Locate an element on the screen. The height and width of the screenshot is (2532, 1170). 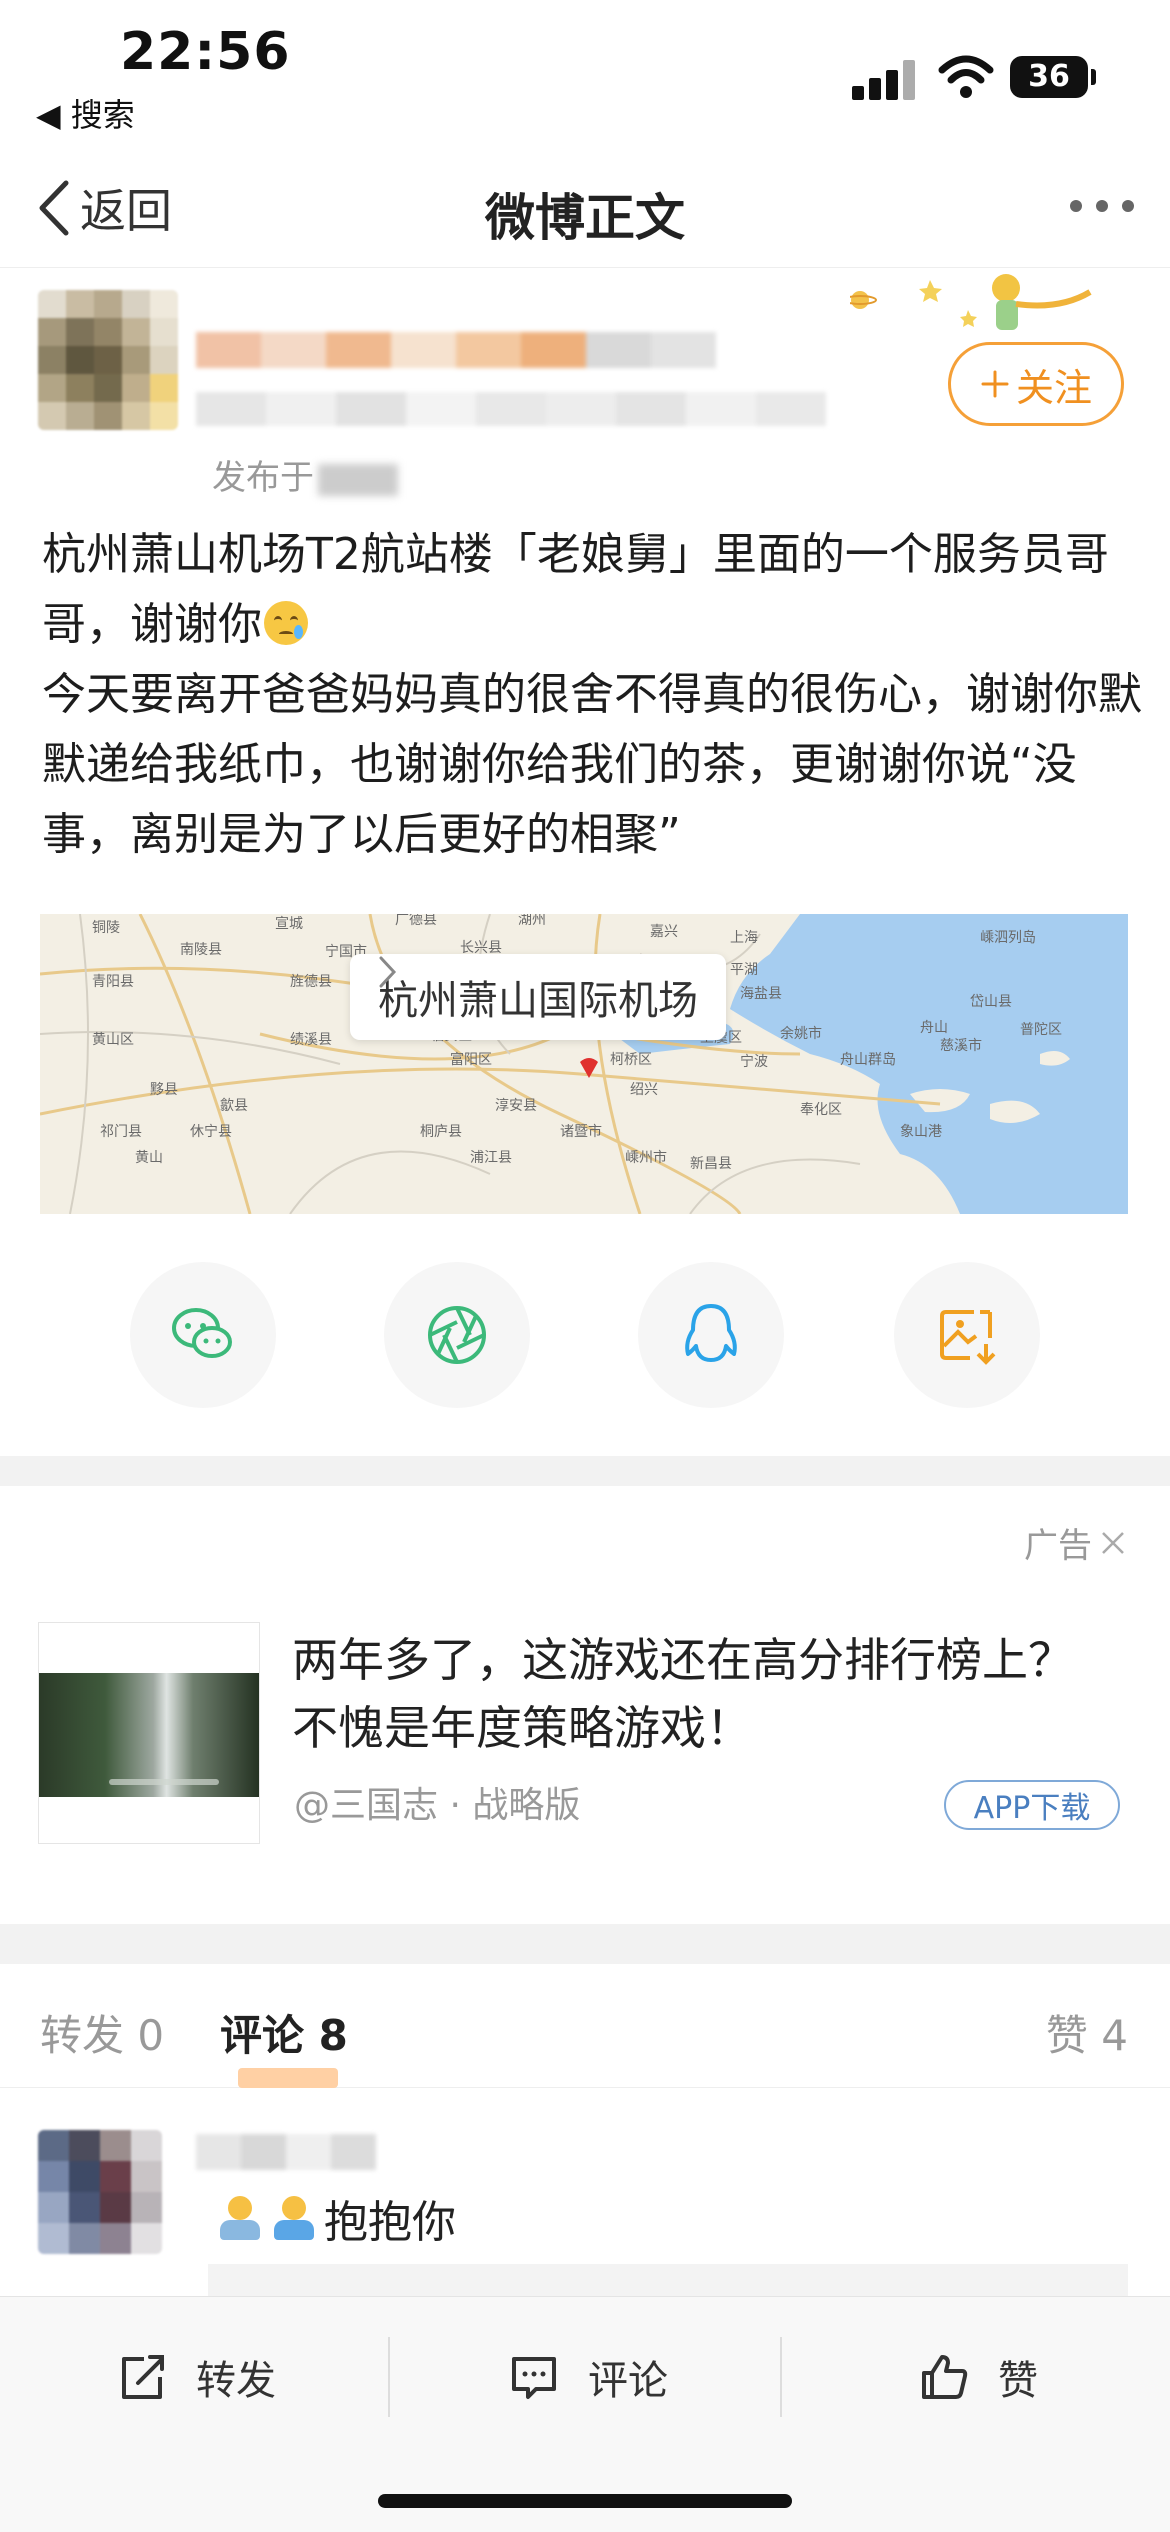
author-name-redacted is located at coordinates (456, 350).